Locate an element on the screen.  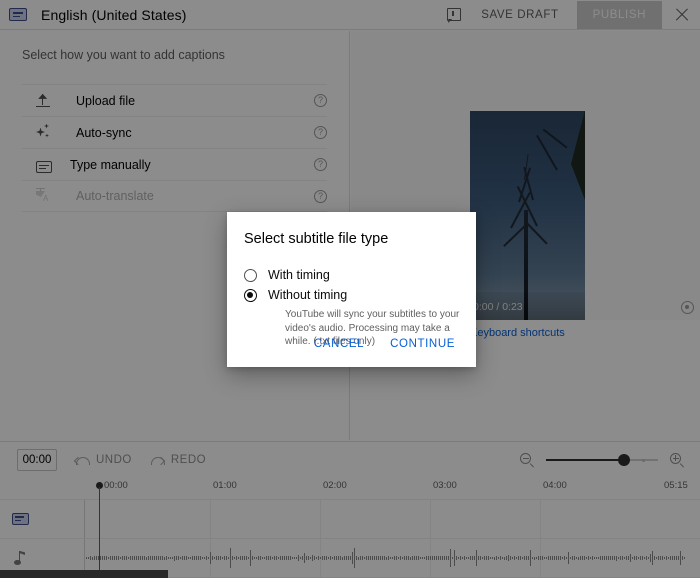
radio-icon-selected is located at coordinates (250, 295).